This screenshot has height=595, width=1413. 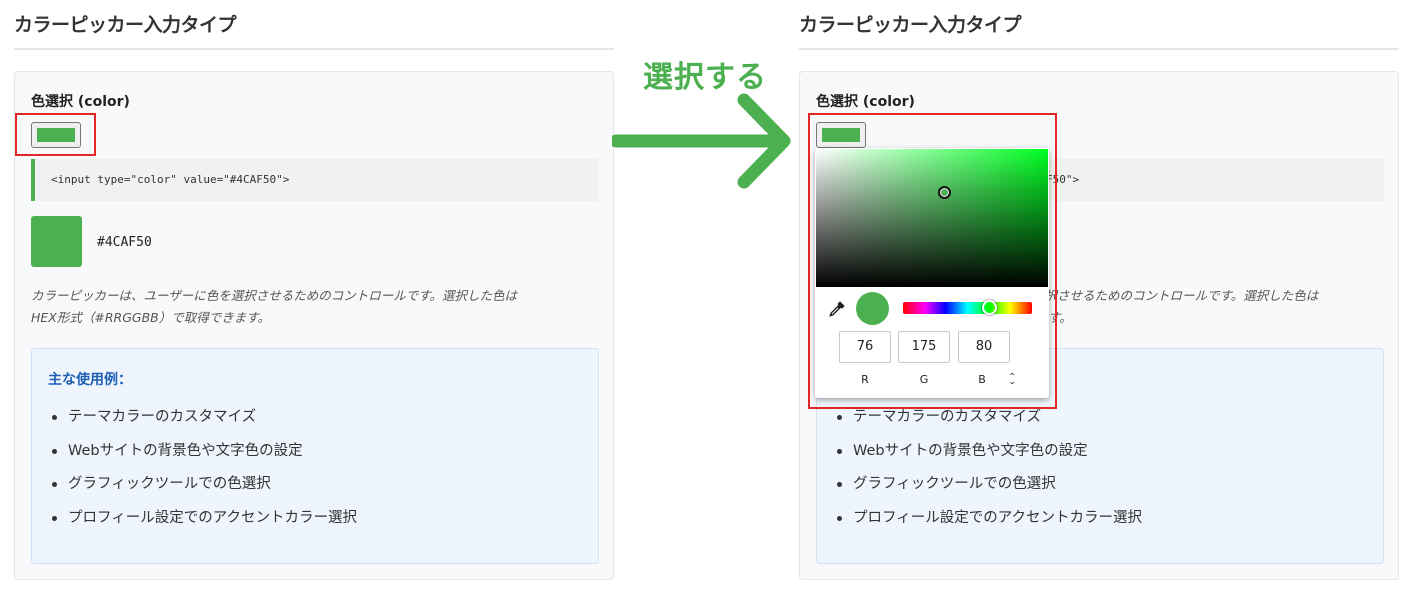 What do you see at coordinates (982, 379) in the screenshot?
I see `blue-label: B` at bounding box center [982, 379].